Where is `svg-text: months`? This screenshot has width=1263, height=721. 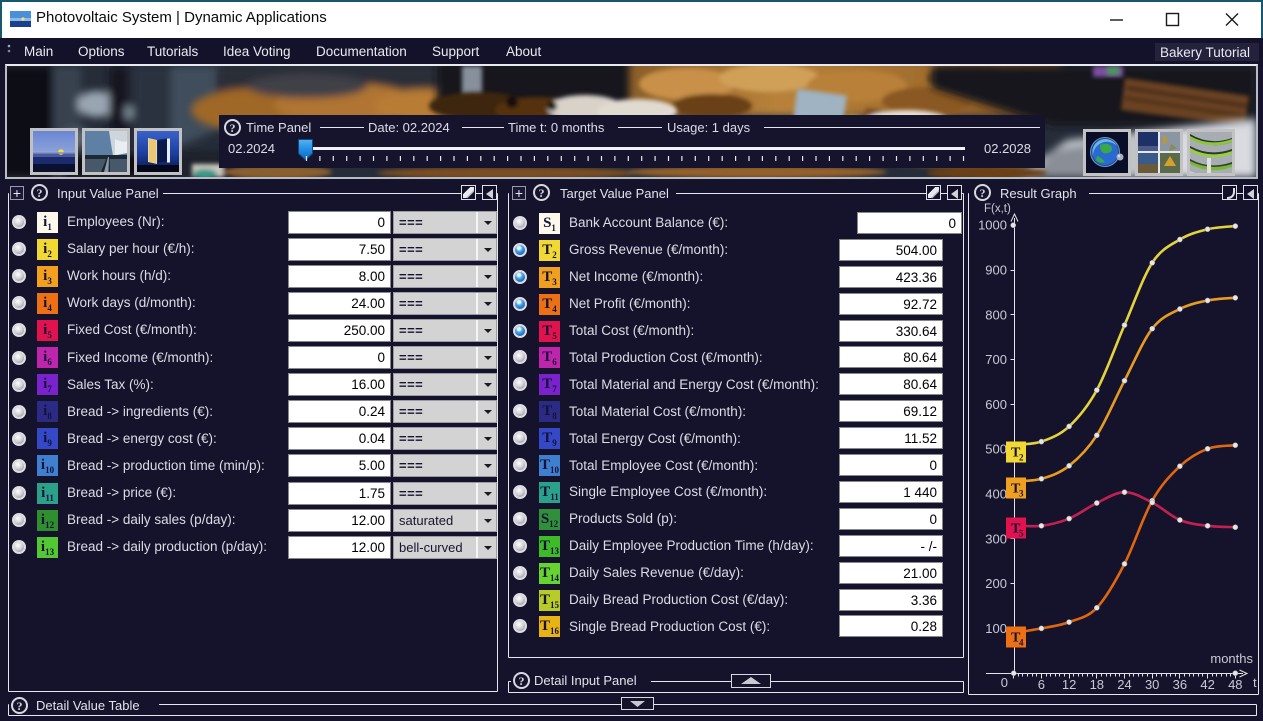
svg-text: months is located at coordinates (1231, 658).